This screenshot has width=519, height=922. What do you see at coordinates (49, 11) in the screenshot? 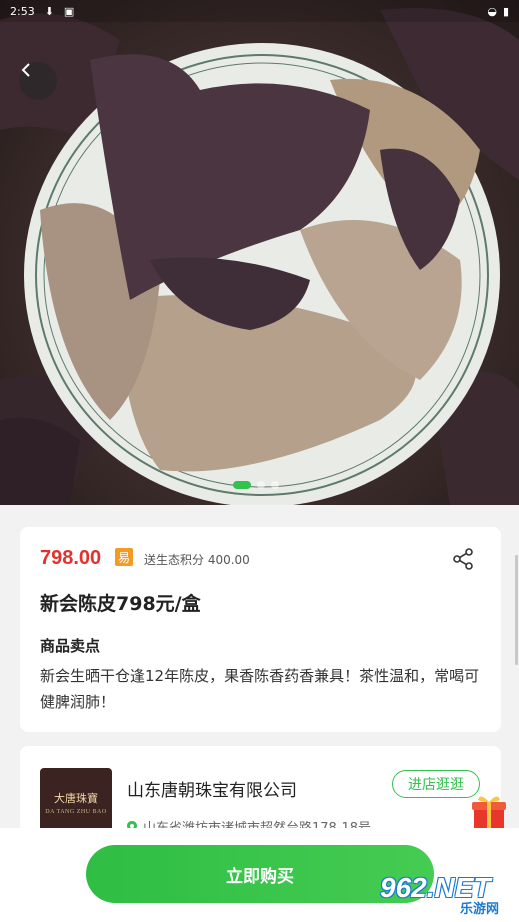
I see `download-icon: ⬇` at bounding box center [49, 11].